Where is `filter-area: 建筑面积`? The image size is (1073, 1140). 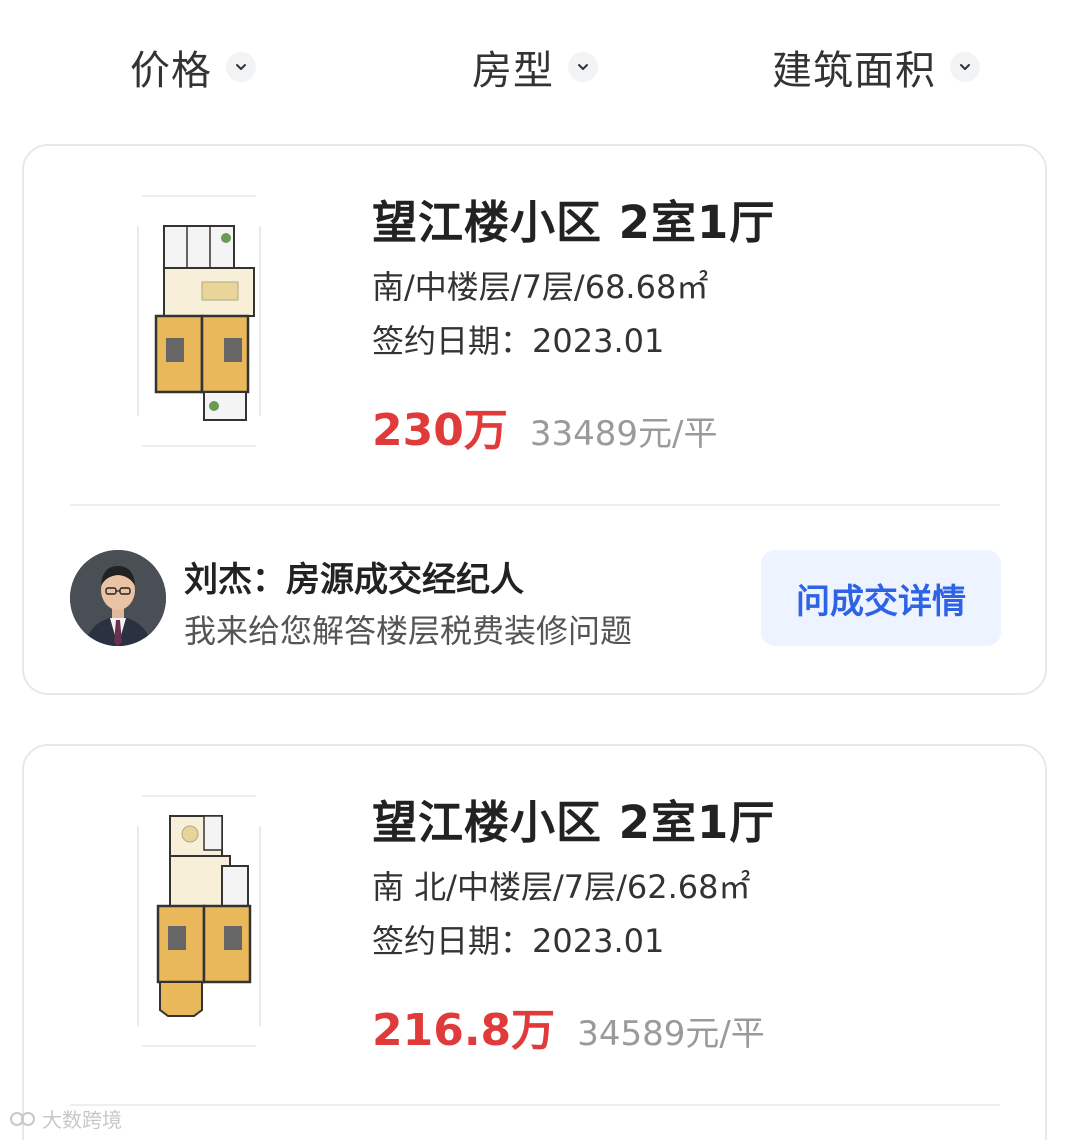
filter-area: 建筑面积 is located at coordinates (876, 68).